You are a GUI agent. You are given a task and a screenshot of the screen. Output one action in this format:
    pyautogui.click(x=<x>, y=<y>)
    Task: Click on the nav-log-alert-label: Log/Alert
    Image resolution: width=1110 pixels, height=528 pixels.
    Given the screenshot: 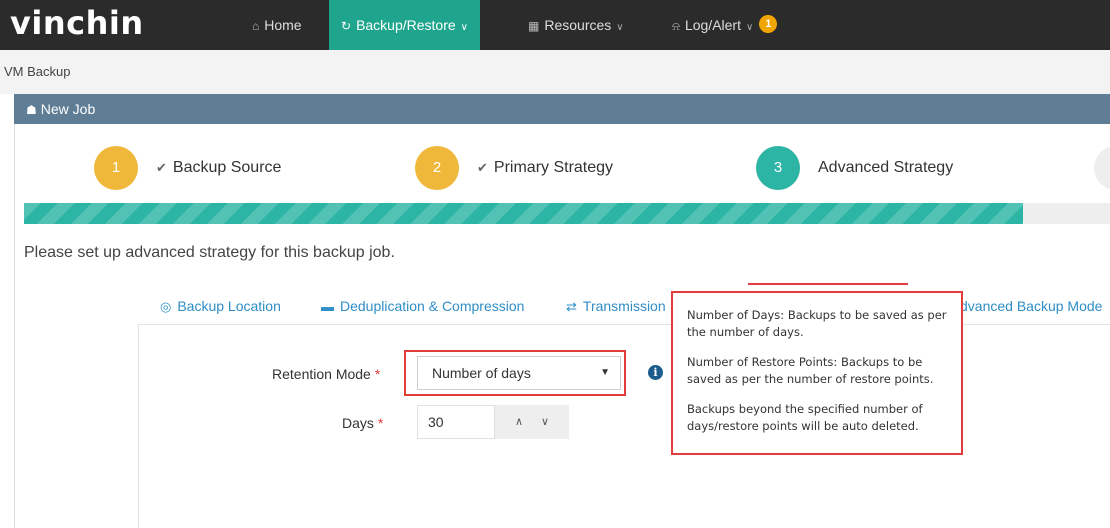 What is the action you would take?
    pyautogui.click(x=712, y=25)
    